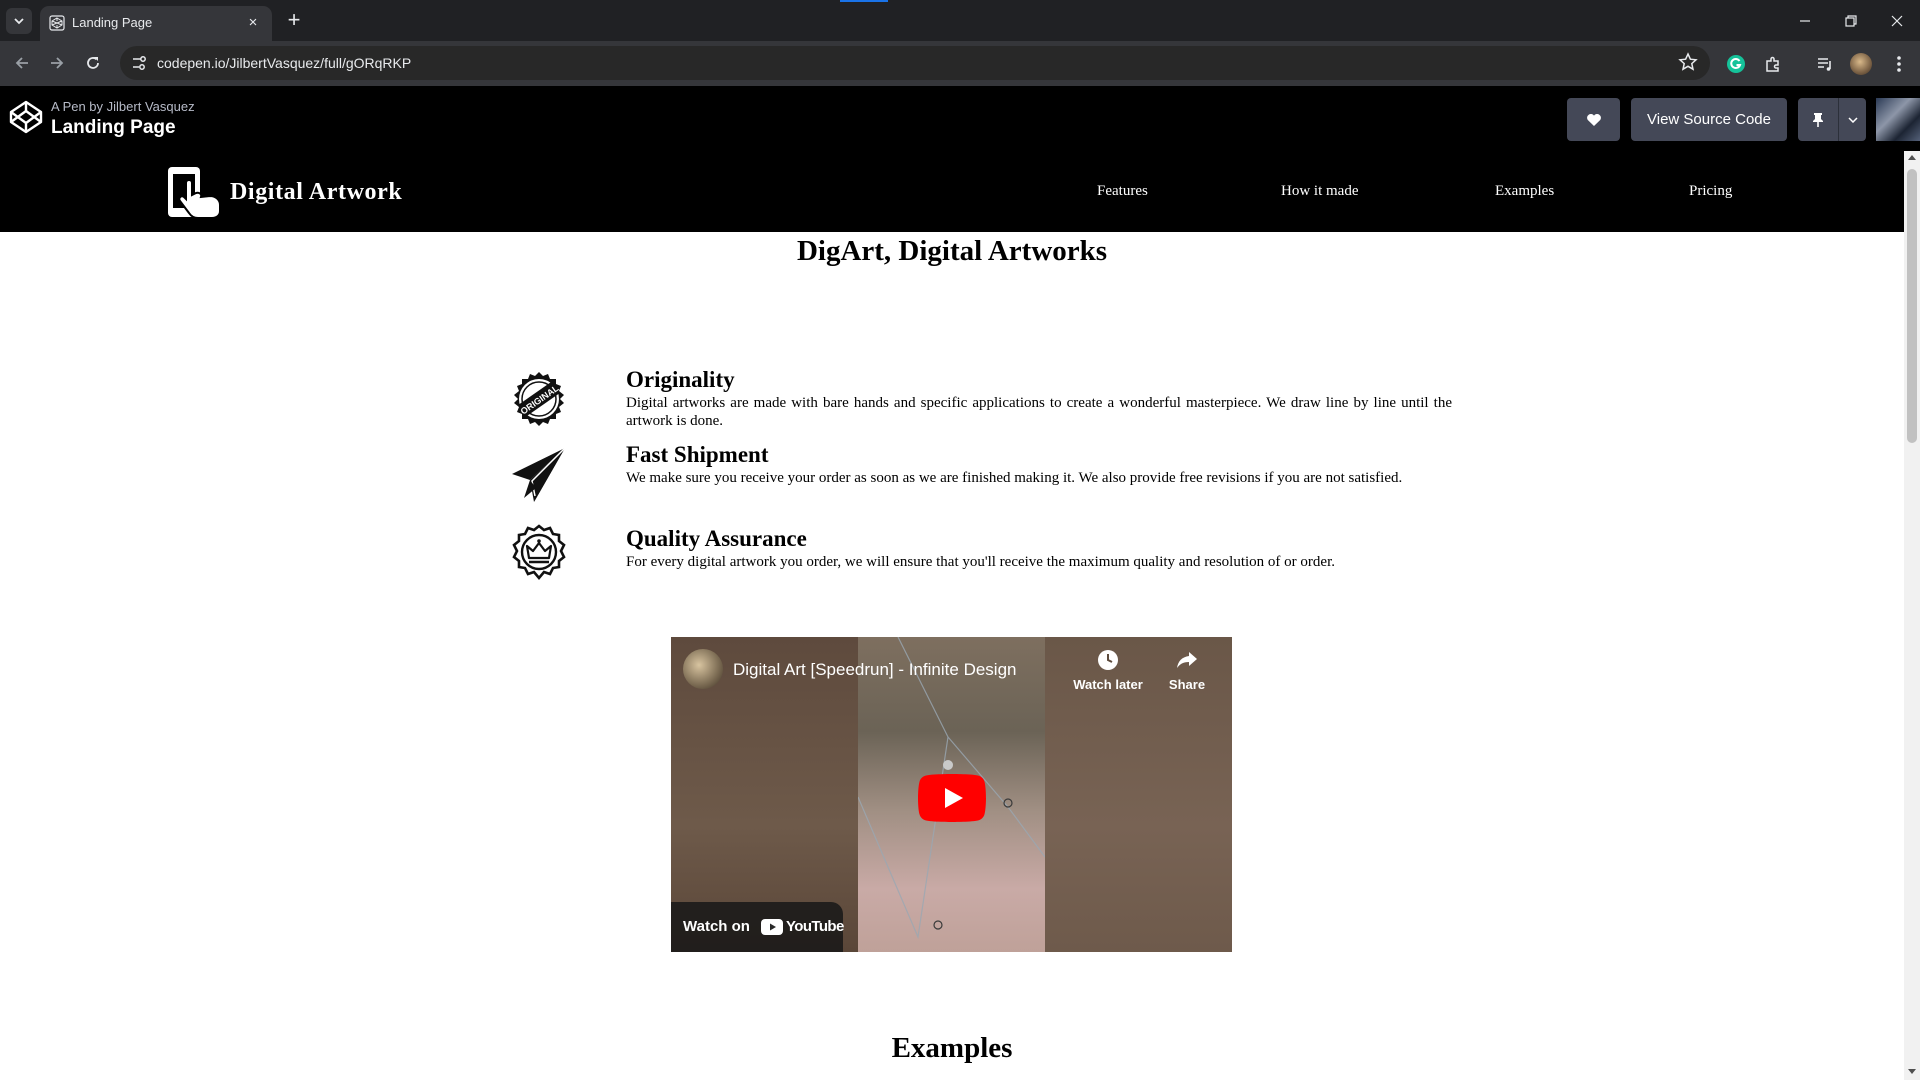 This screenshot has height=1080, width=1920. I want to click on tab-close-icon: ×, so click(253, 23).